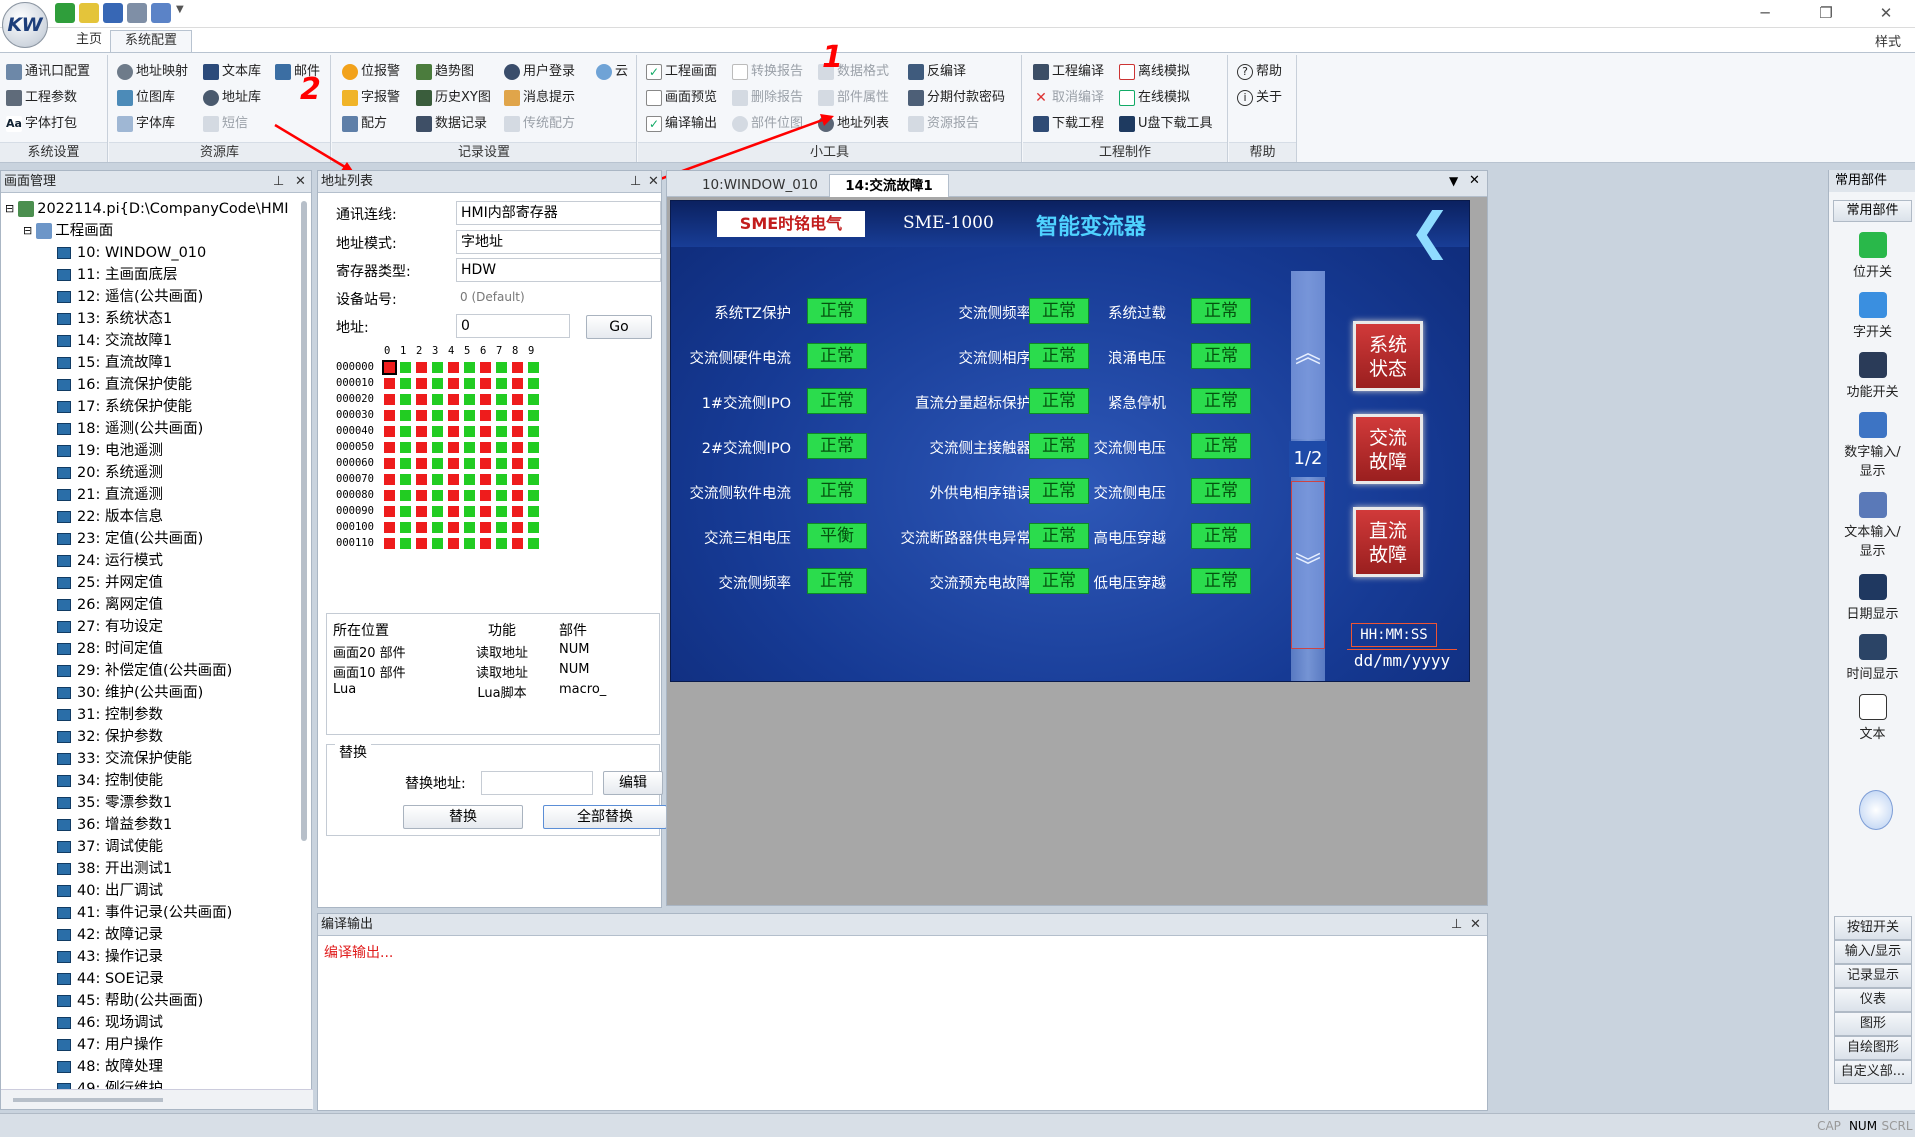  I want to click on app-logo: KW, so click(25, 25).